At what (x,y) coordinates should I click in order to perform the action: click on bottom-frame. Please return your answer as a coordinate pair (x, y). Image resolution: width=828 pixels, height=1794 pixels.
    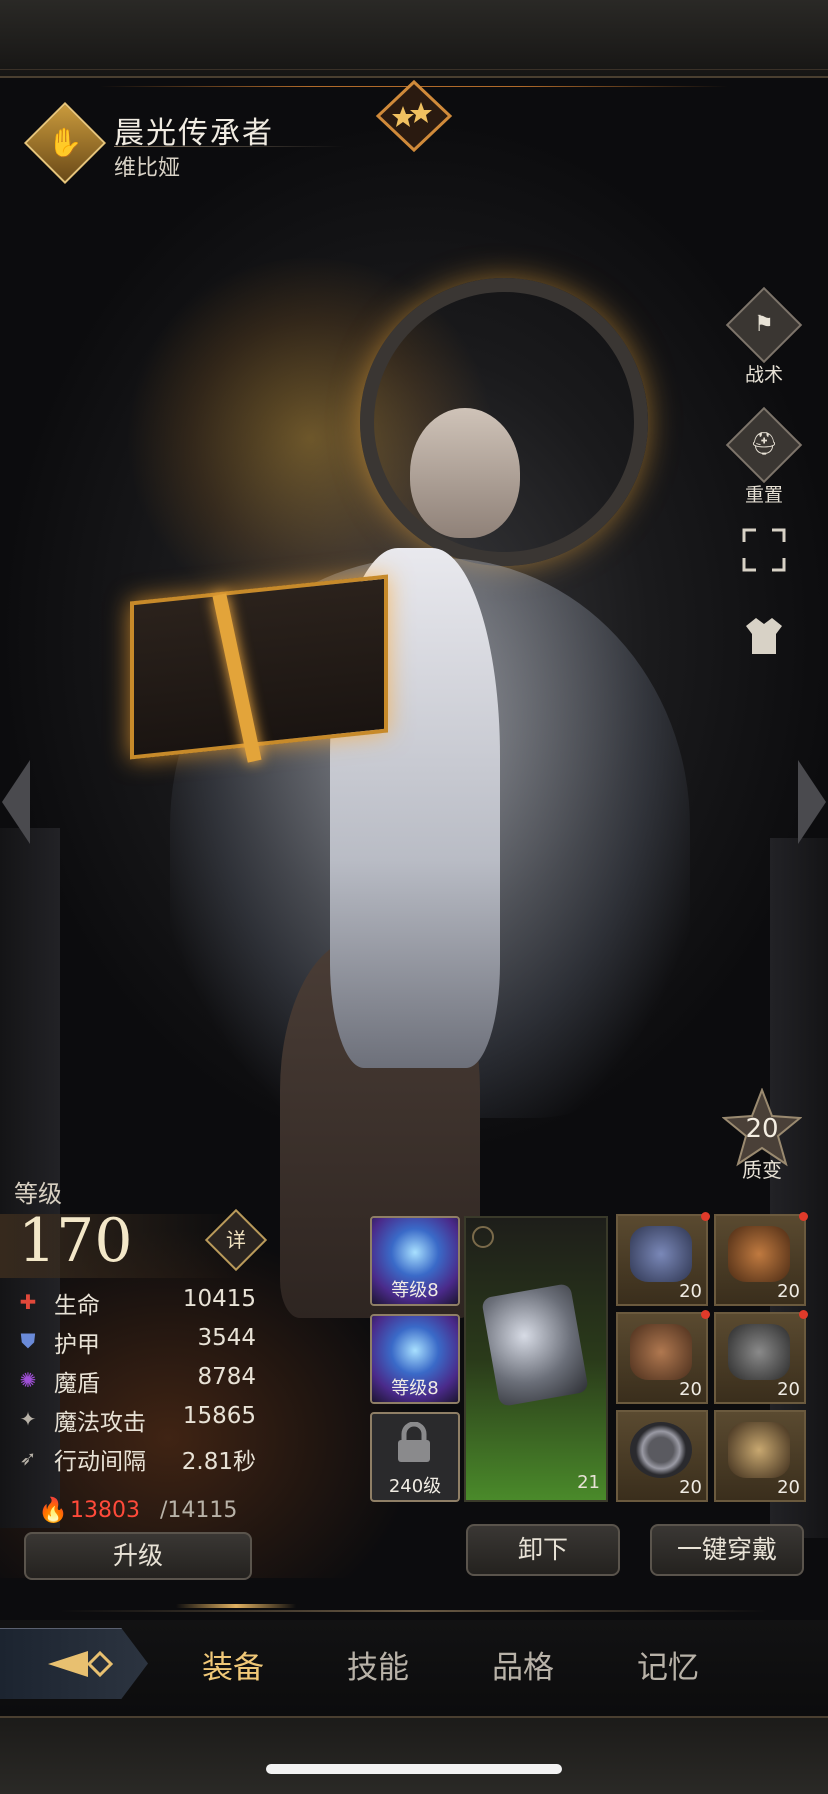
    Looking at the image, I should click on (414, 1755).